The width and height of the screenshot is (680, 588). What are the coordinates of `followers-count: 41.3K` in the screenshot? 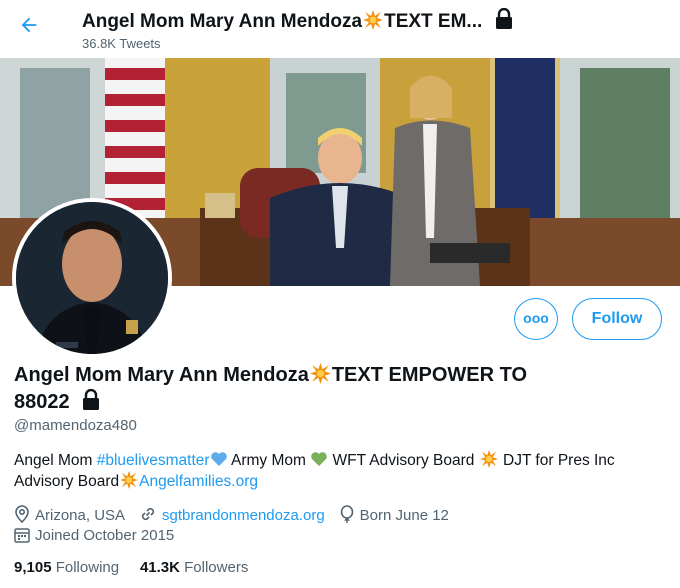 It's located at (159, 567).